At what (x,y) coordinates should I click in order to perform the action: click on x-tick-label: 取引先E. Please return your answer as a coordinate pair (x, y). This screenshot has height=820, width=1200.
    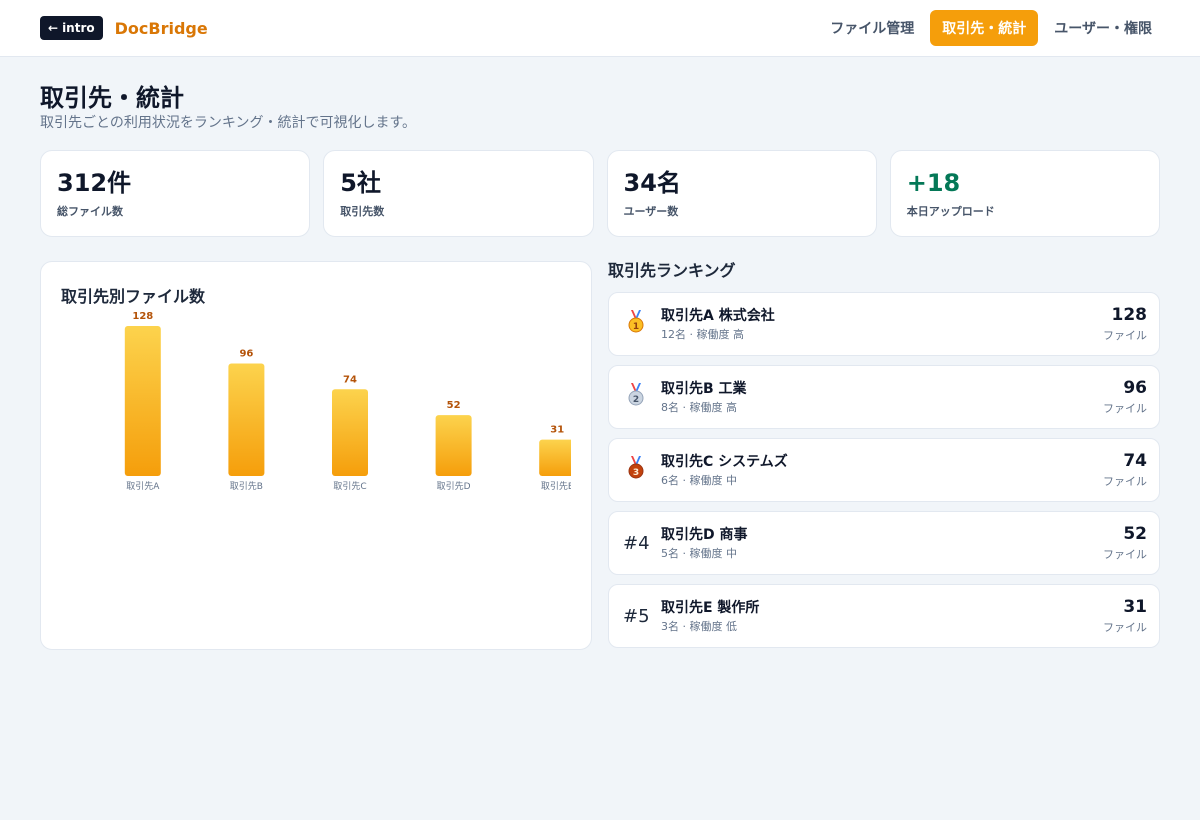
    Looking at the image, I should click on (556, 486).